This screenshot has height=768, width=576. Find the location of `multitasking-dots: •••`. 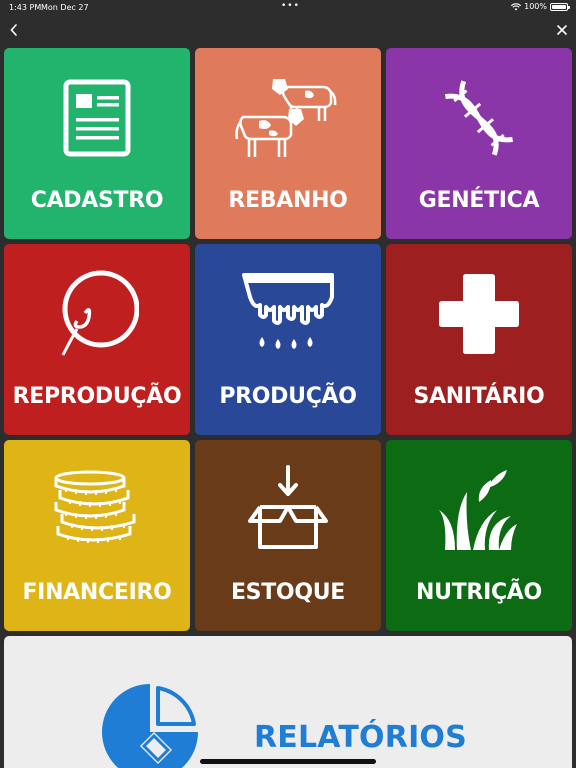

multitasking-dots: ••• is located at coordinates (290, 6).